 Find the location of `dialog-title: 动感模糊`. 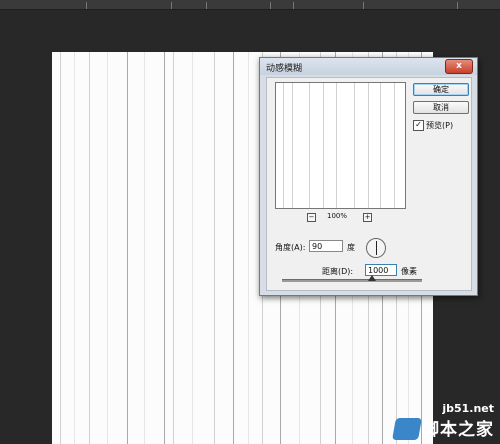

dialog-title: 动感模糊 is located at coordinates (284, 69).